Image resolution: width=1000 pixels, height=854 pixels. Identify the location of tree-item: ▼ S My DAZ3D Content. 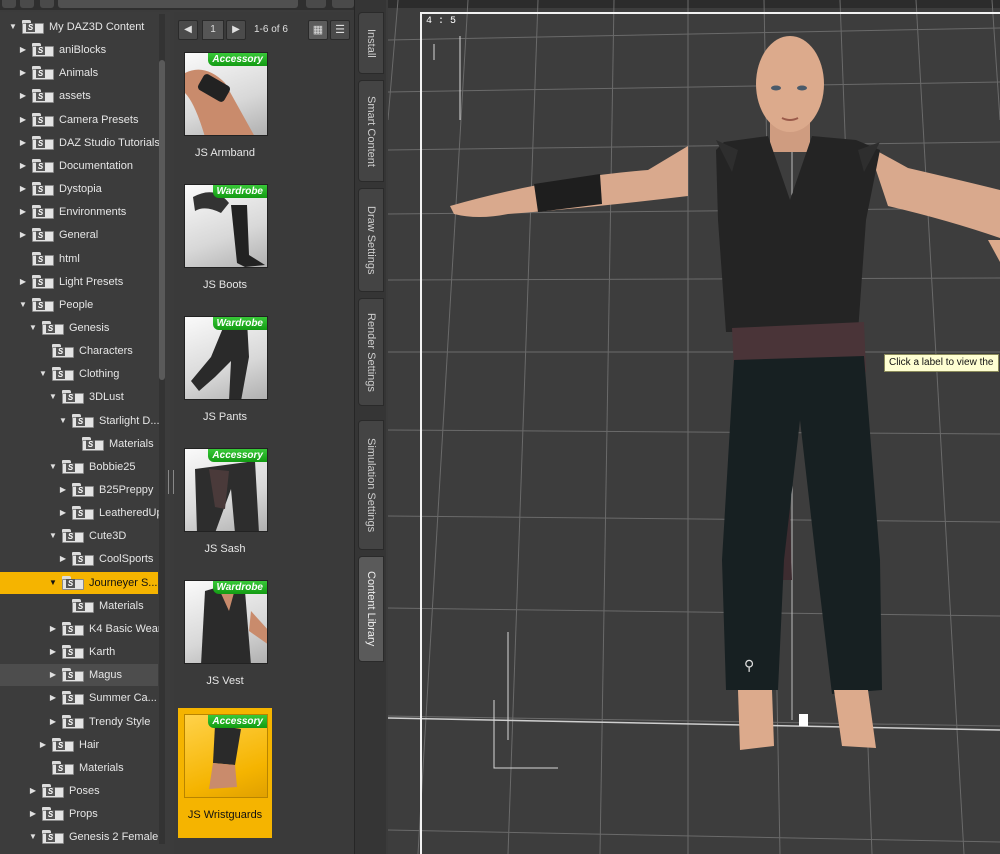
(79, 27).